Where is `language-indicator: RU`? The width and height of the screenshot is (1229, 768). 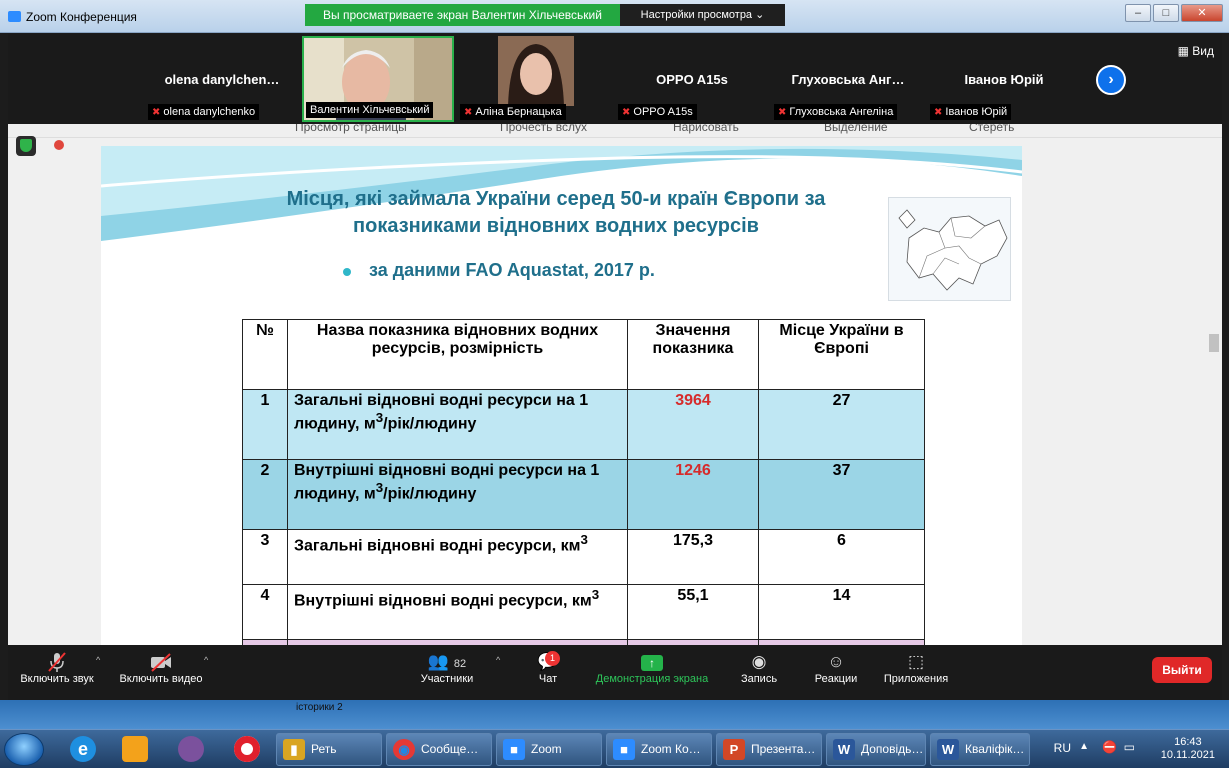 language-indicator: RU is located at coordinates (1062, 748).